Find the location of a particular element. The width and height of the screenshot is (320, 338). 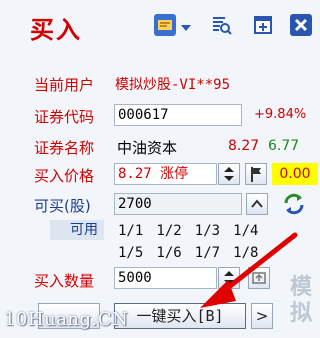

site-watermark: 10Huang.CN is located at coordinates (66, 319).